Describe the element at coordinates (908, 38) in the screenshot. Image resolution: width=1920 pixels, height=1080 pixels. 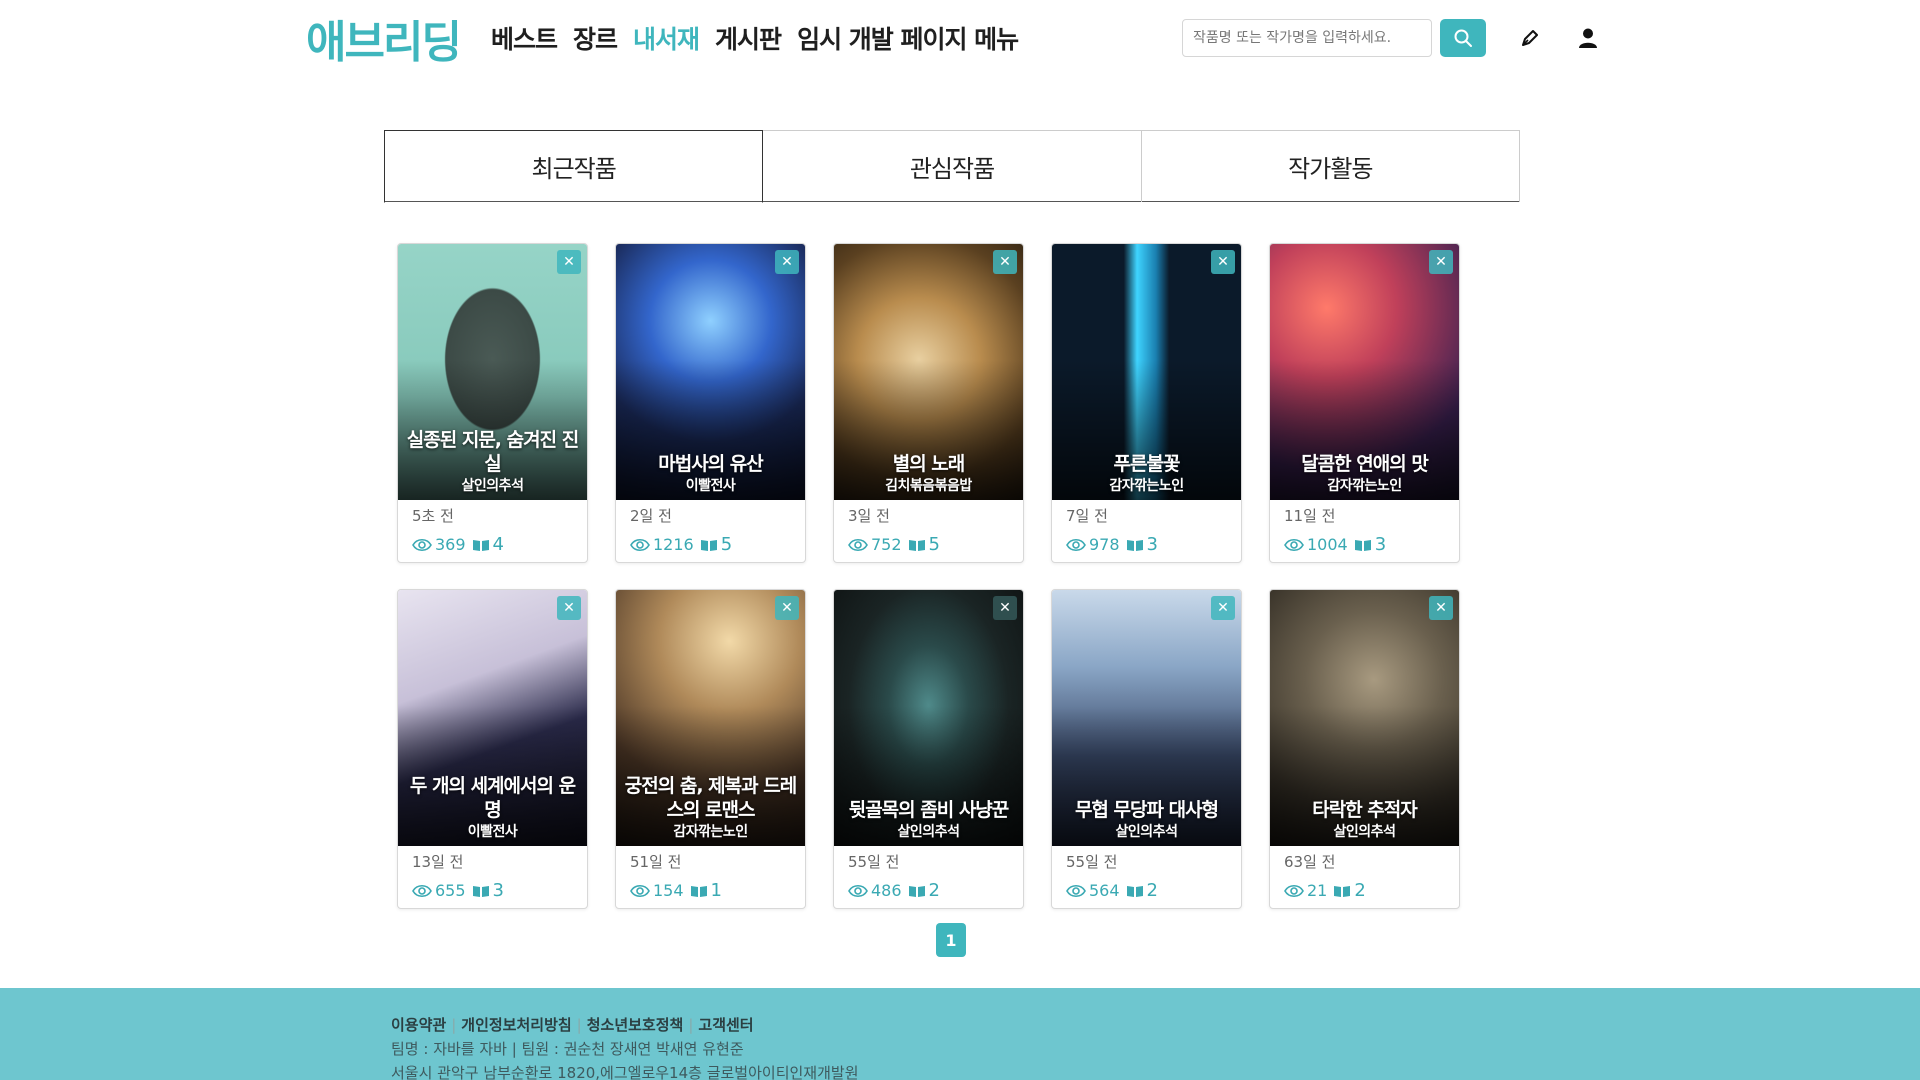
I see `nav-temp-dev-menu: 임시 개발 페이지 메뉴` at that location.